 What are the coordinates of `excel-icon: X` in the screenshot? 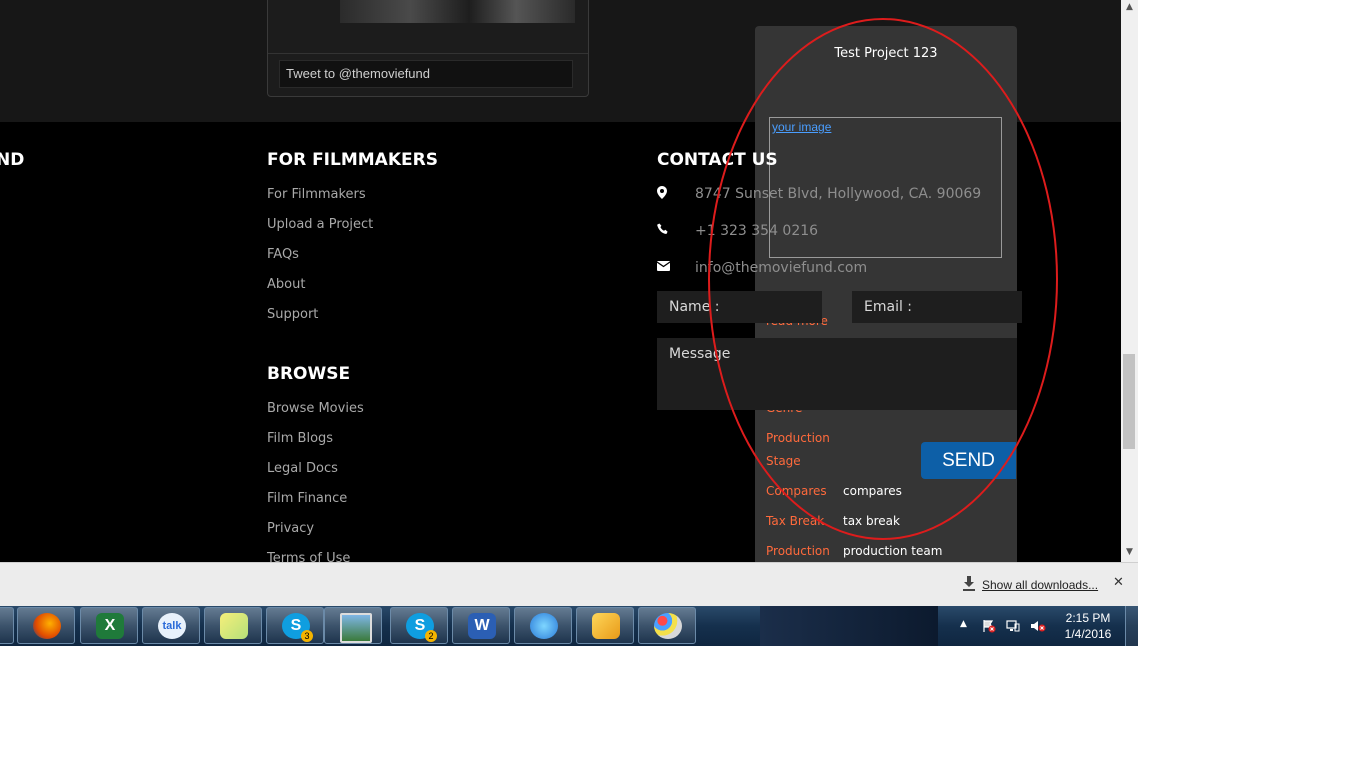 It's located at (110, 626).